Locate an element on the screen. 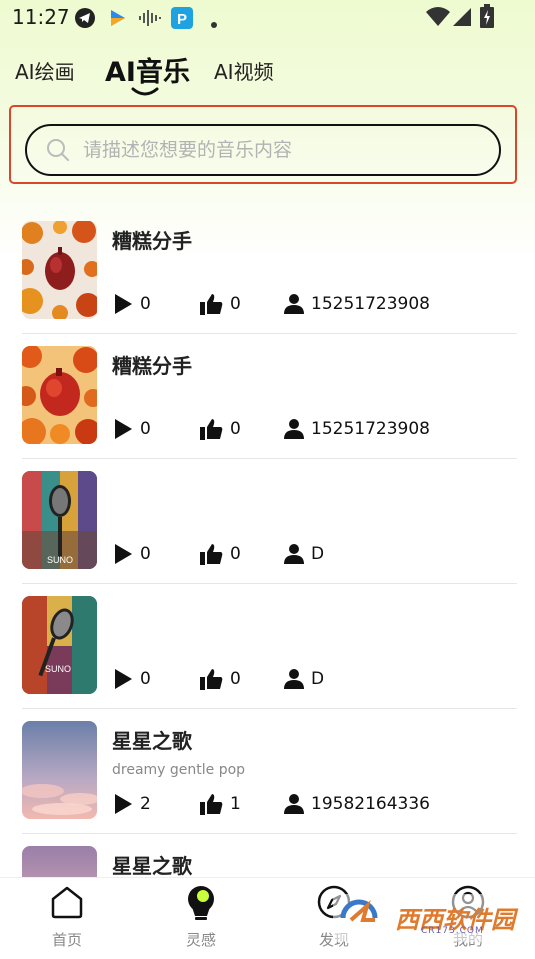 This screenshot has width=535, height=959. nav-label-home: 首页 is located at coordinates (66, 940).